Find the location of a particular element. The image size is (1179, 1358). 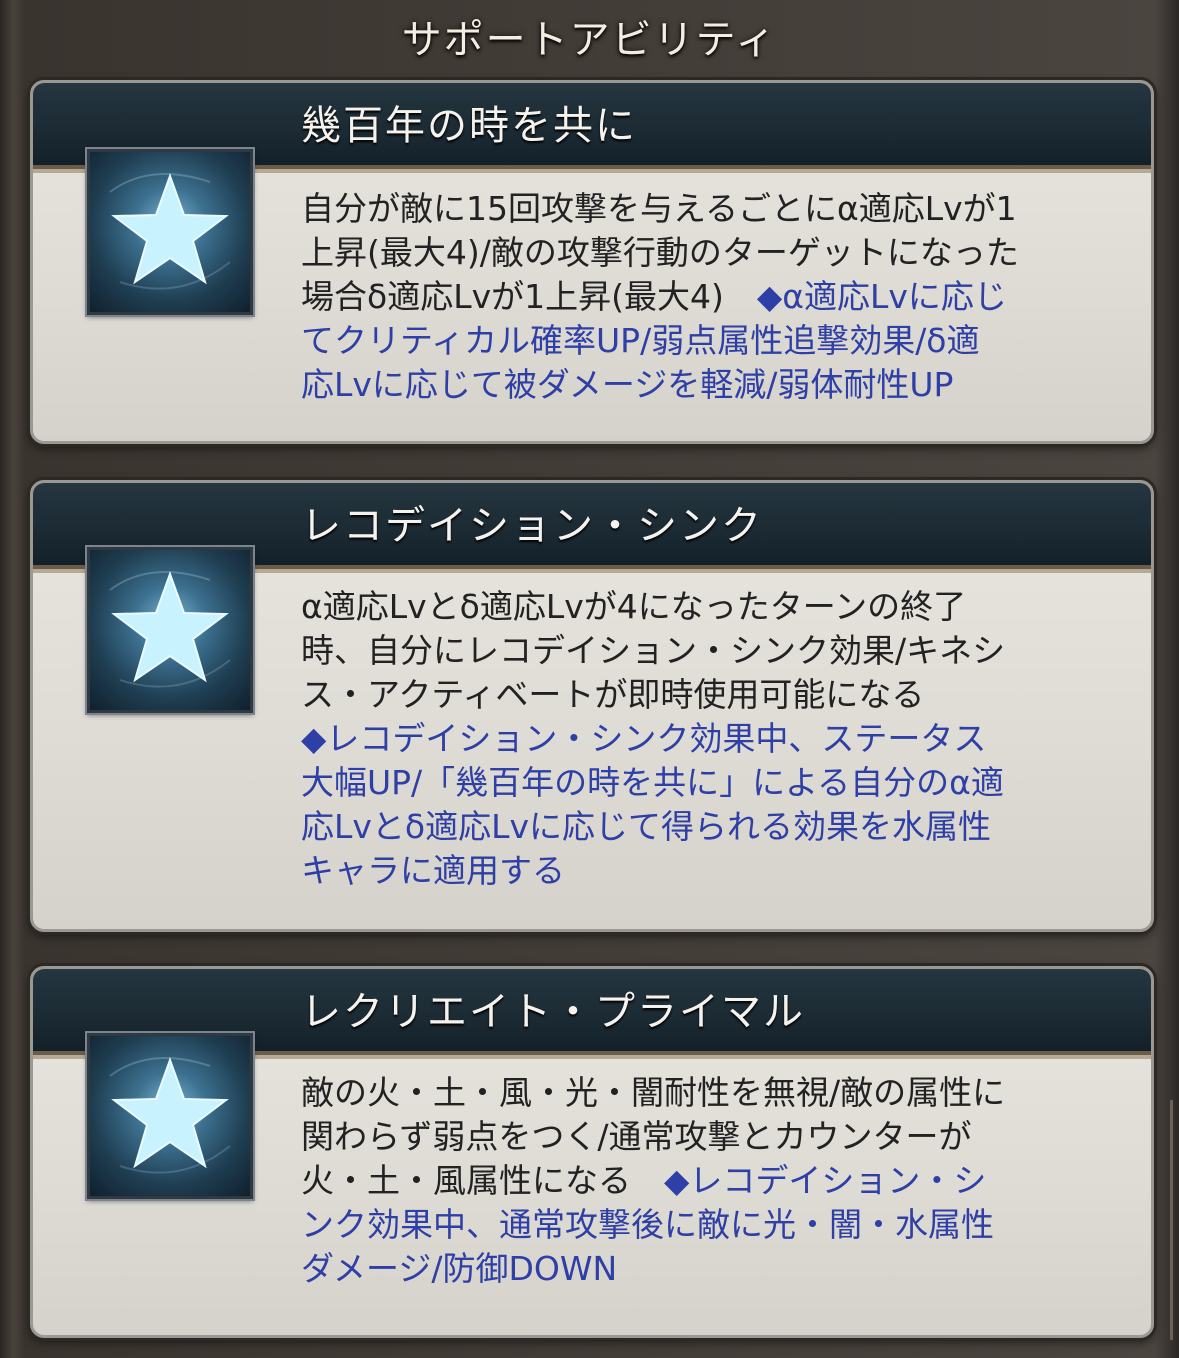

effect-text: ダメージ/防御DOWN is located at coordinates (459, 1268).